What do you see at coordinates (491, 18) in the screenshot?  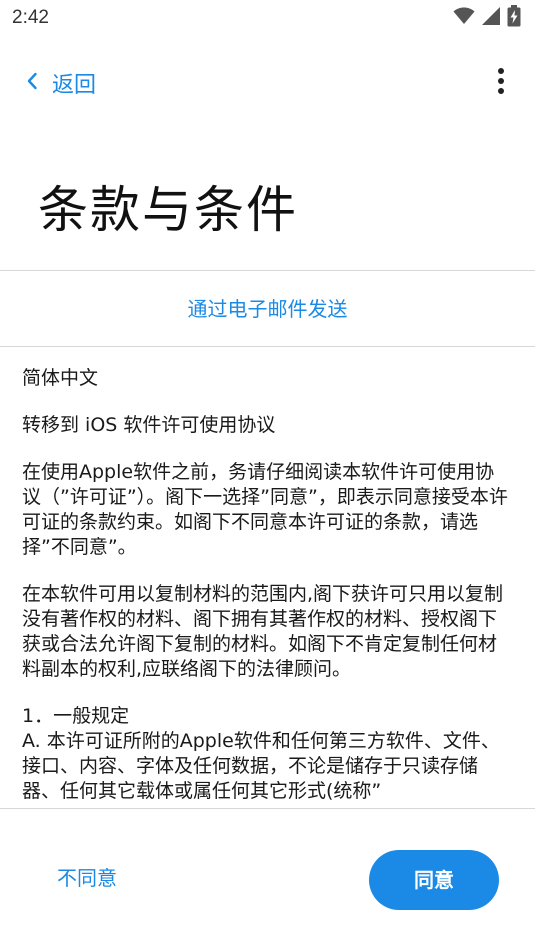 I see `signal-icon` at bounding box center [491, 18].